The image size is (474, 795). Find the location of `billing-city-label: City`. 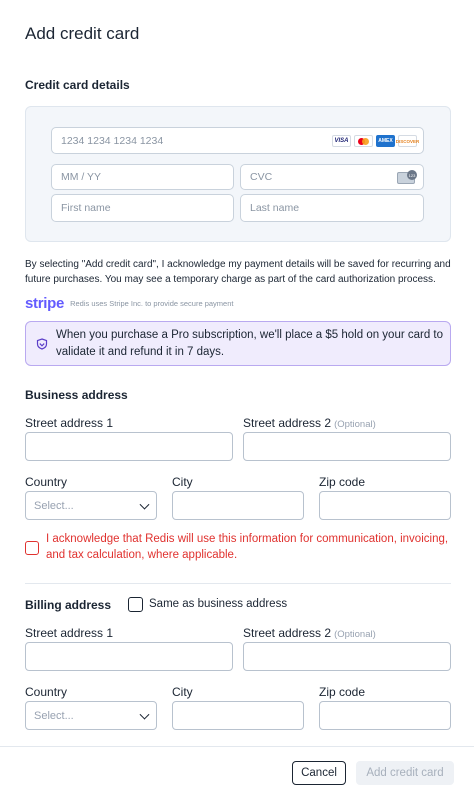

billing-city-label: City is located at coordinates (182, 692).